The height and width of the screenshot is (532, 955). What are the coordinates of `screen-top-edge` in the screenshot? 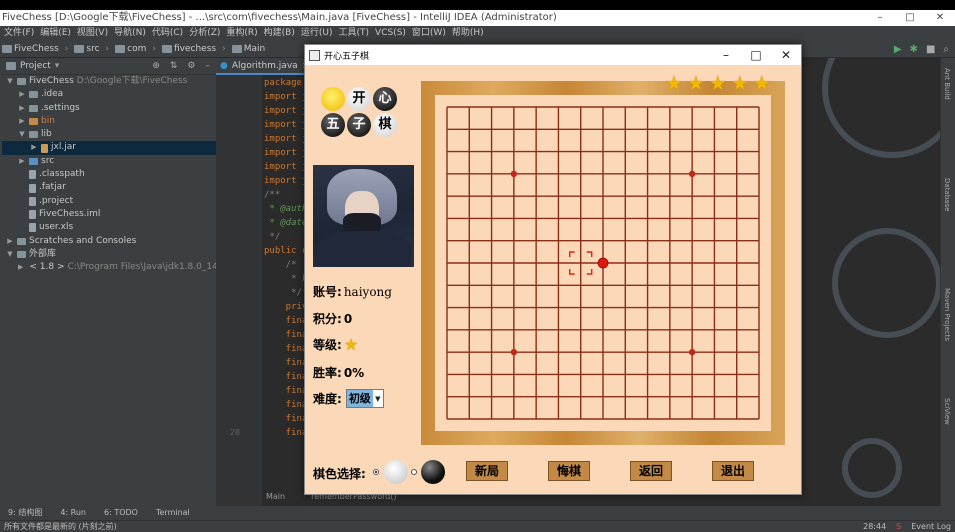 It's located at (477, 5).